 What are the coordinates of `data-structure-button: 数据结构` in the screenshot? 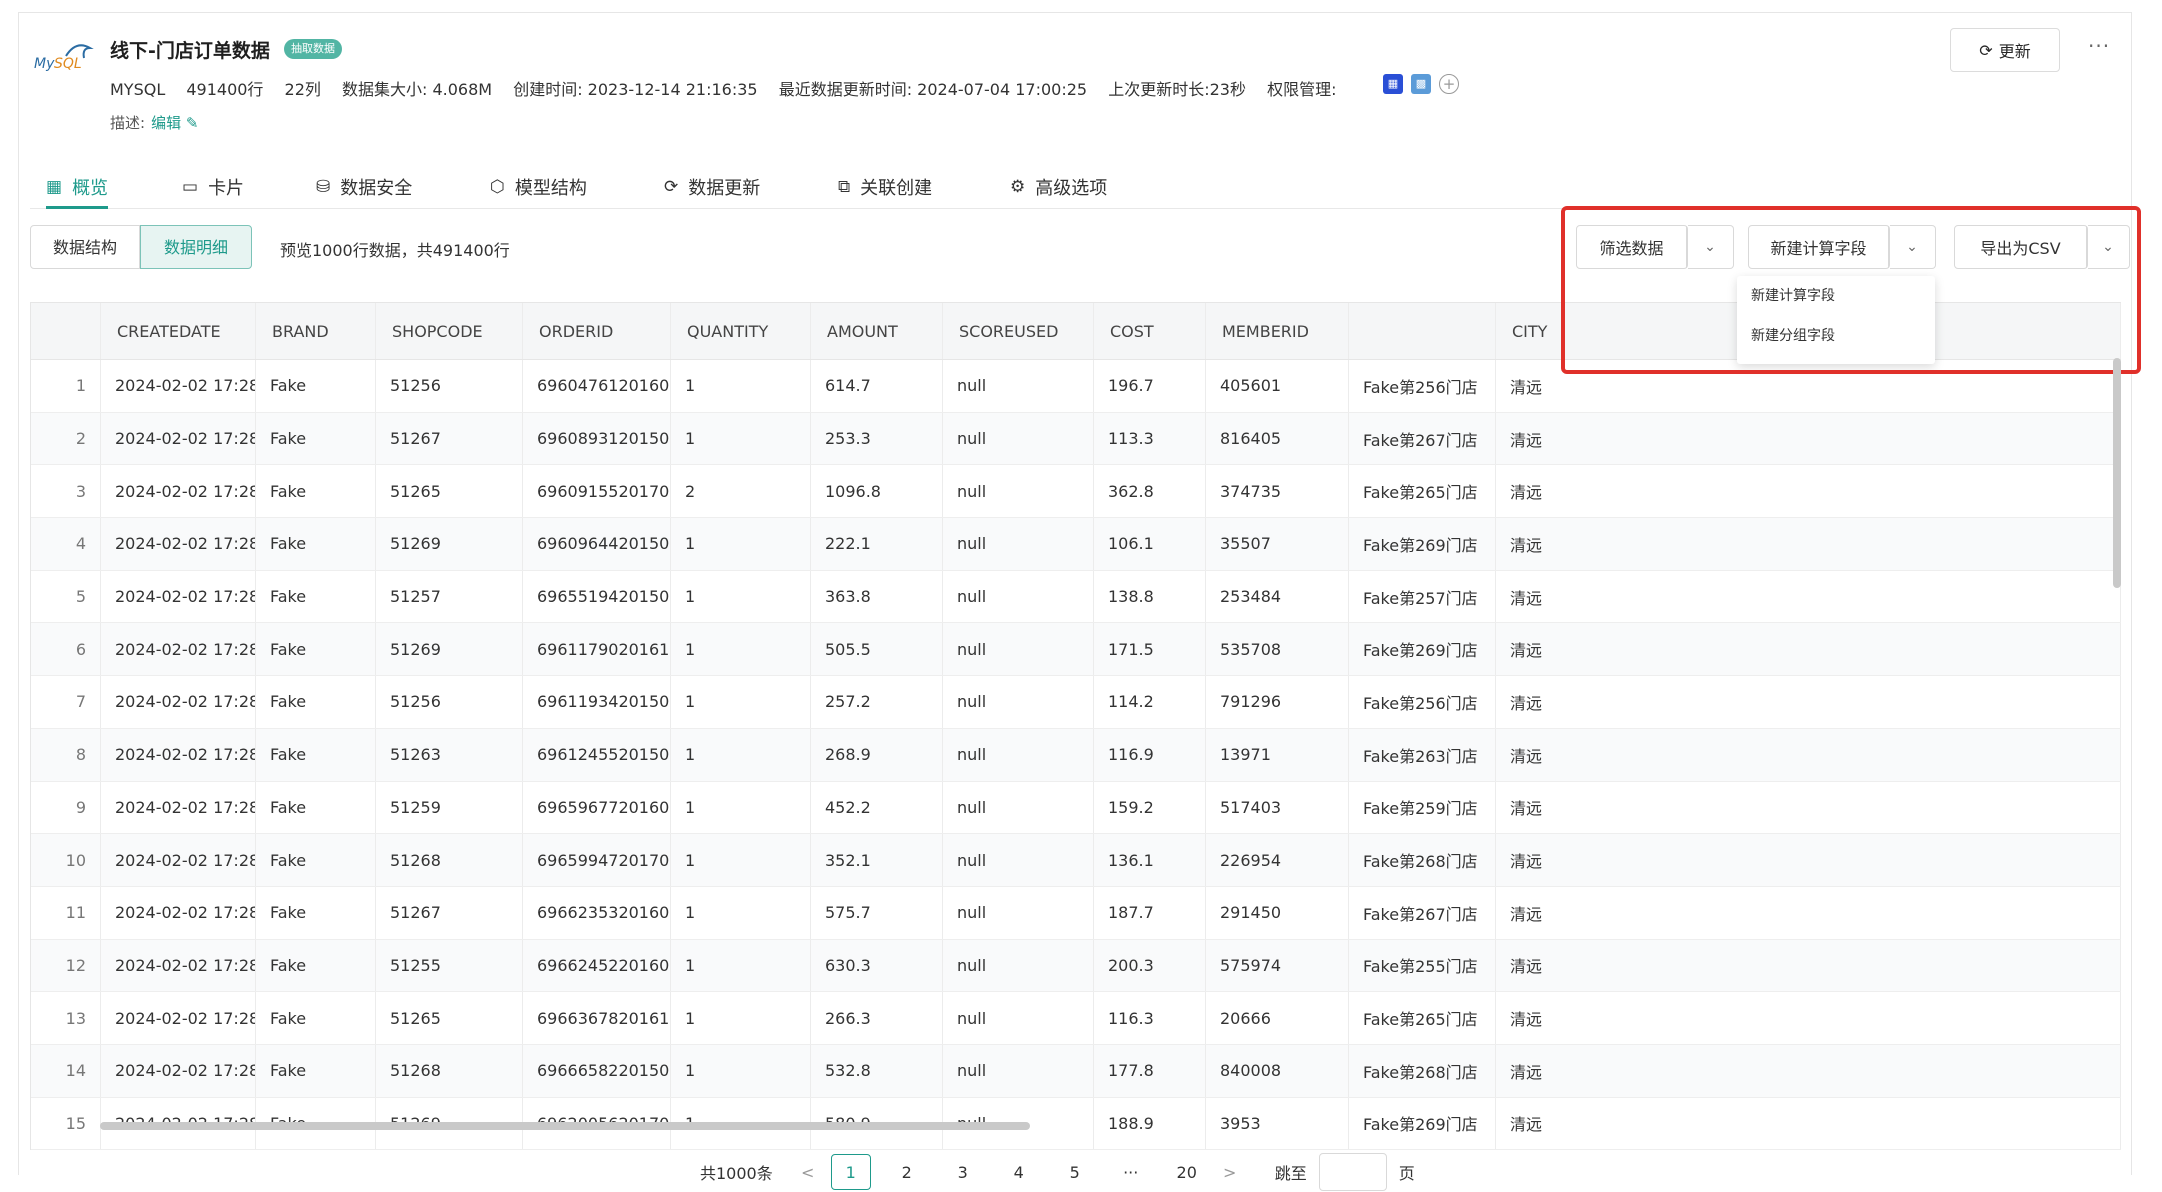 It's located at (85, 247).